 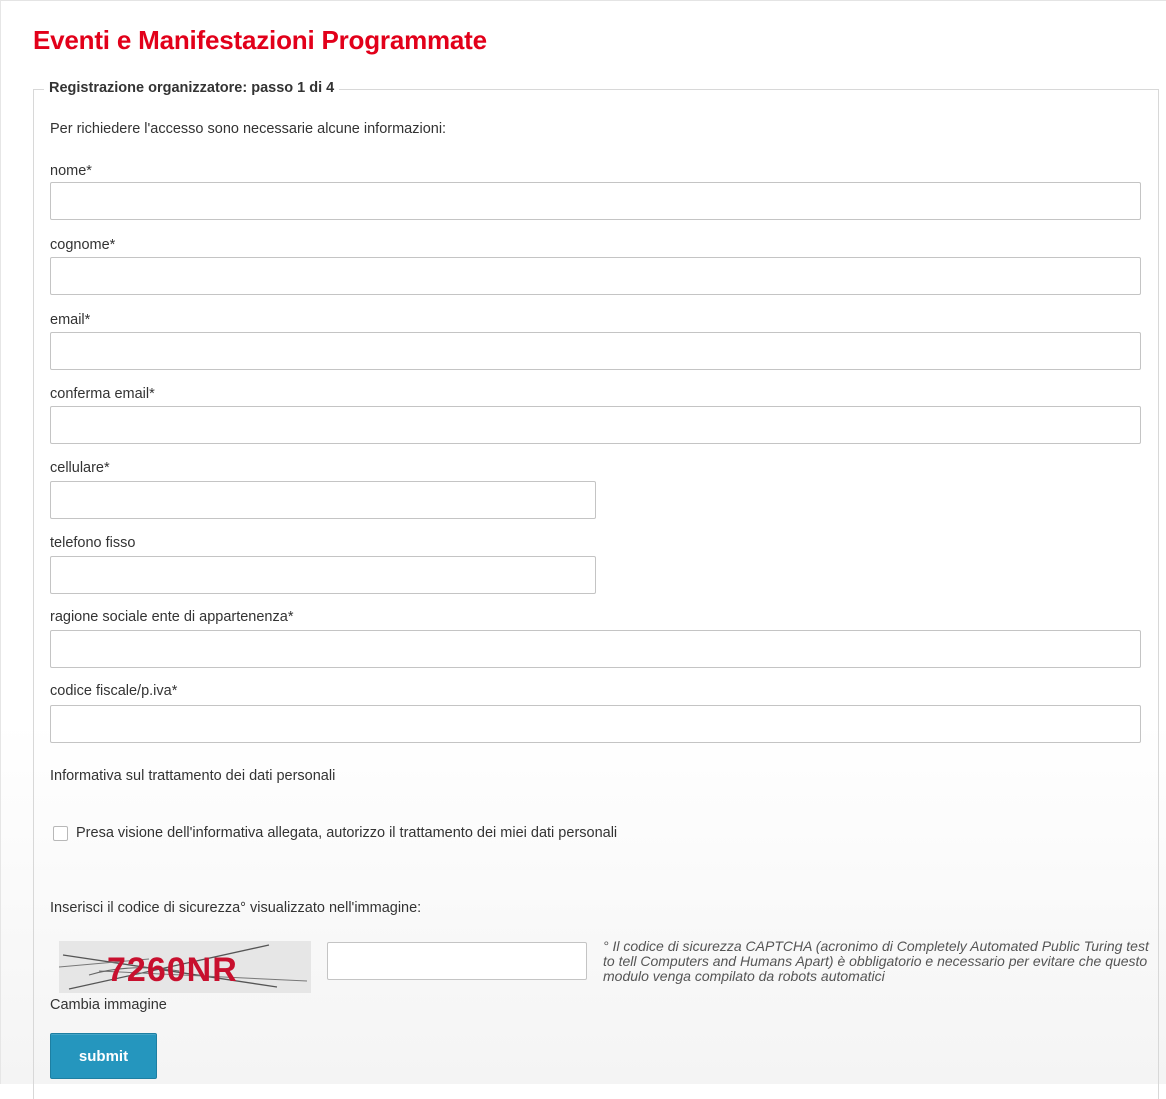 What do you see at coordinates (114, 691) in the screenshot?
I see `codice-fiscale-label: codice fiscale/p.iva*` at bounding box center [114, 691].